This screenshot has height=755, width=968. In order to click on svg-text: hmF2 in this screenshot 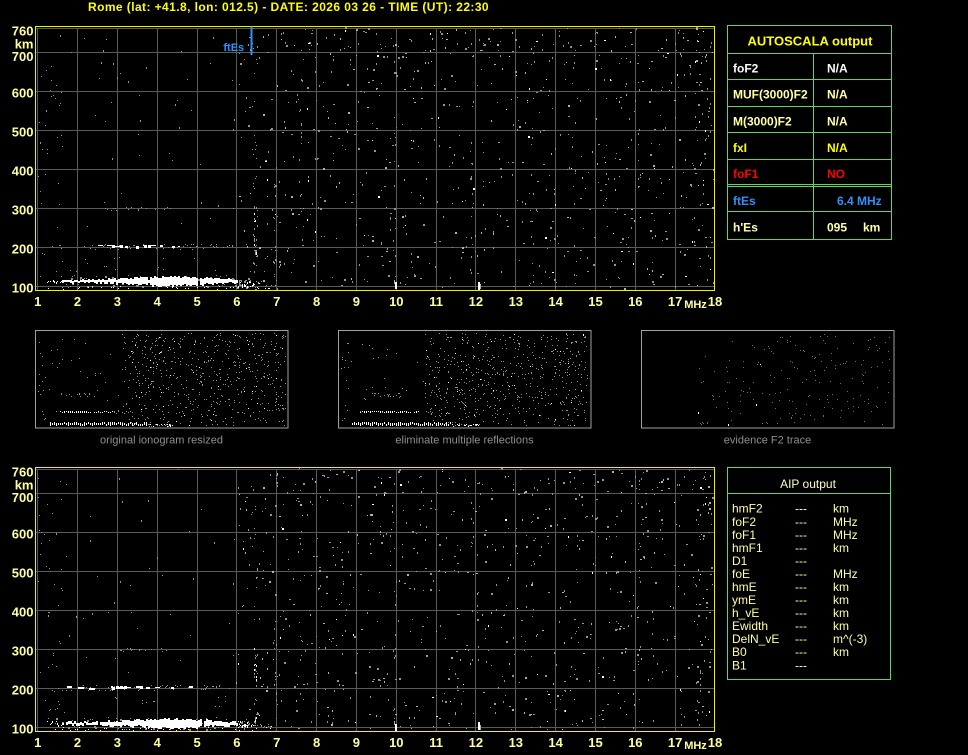, I will do `click(747, 509)`.